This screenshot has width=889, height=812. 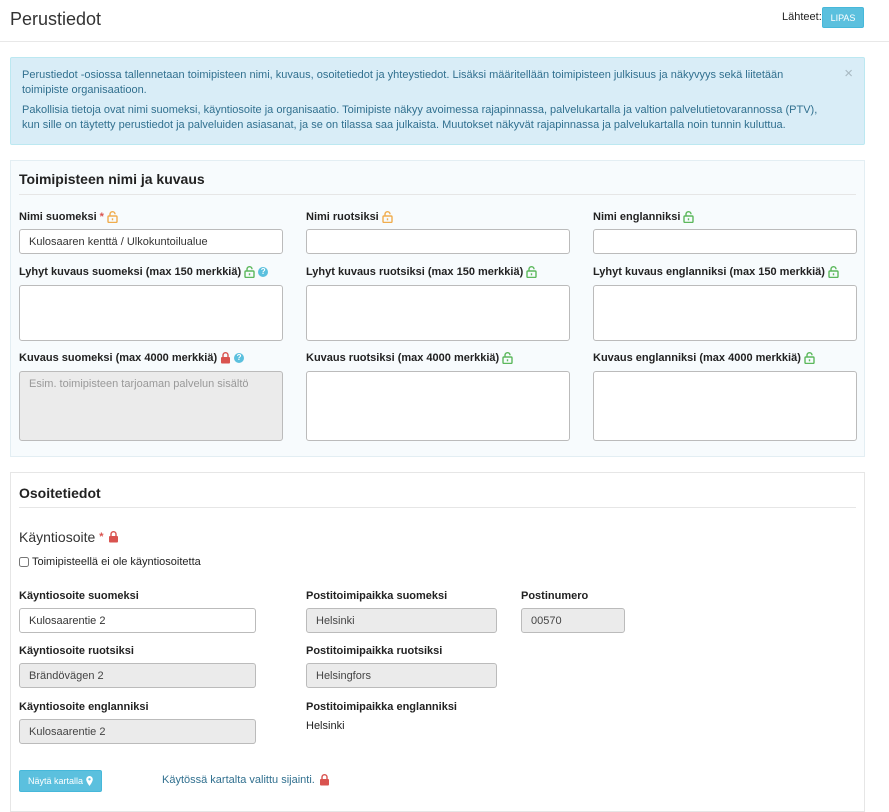 I want to click on desc-en-textarea, so click(x=725, y=406).